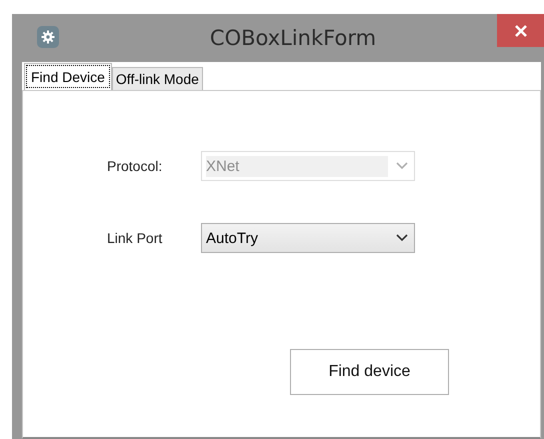 The height and width of the screenshot is (439, 544). What do you see at coordinates (157, 78) in the screenshot?
I see `tab: Off-link Mode` at bounding box center [157, 78].